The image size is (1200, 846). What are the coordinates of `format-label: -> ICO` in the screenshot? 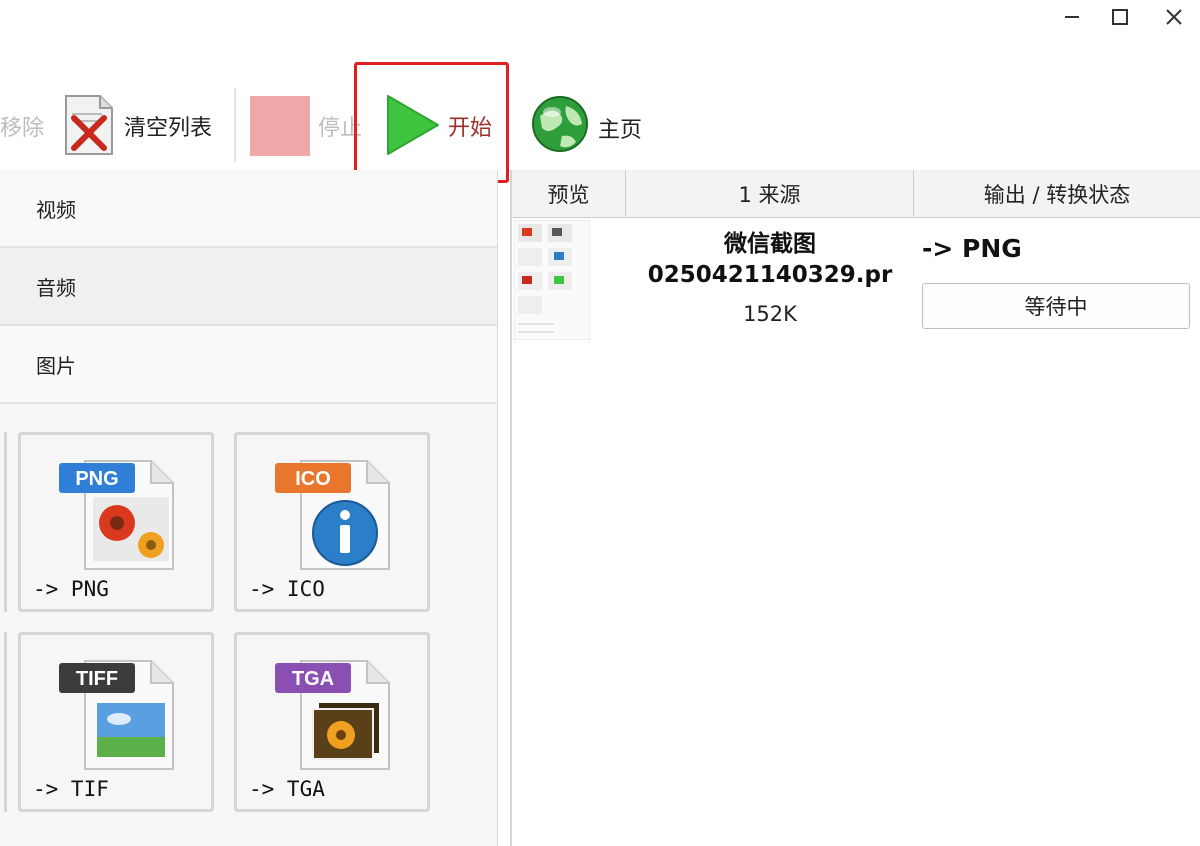 It's located at (287, 589).